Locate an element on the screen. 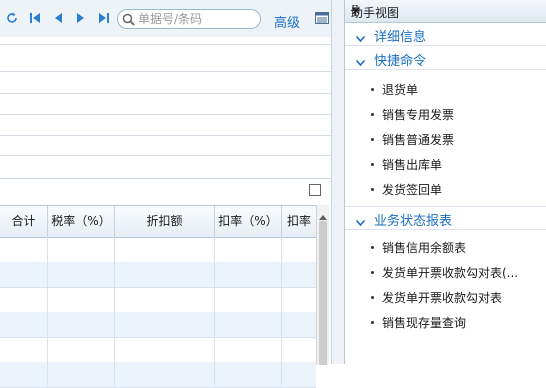  column-header: 折扣额 is located at coordinates (165, 221).